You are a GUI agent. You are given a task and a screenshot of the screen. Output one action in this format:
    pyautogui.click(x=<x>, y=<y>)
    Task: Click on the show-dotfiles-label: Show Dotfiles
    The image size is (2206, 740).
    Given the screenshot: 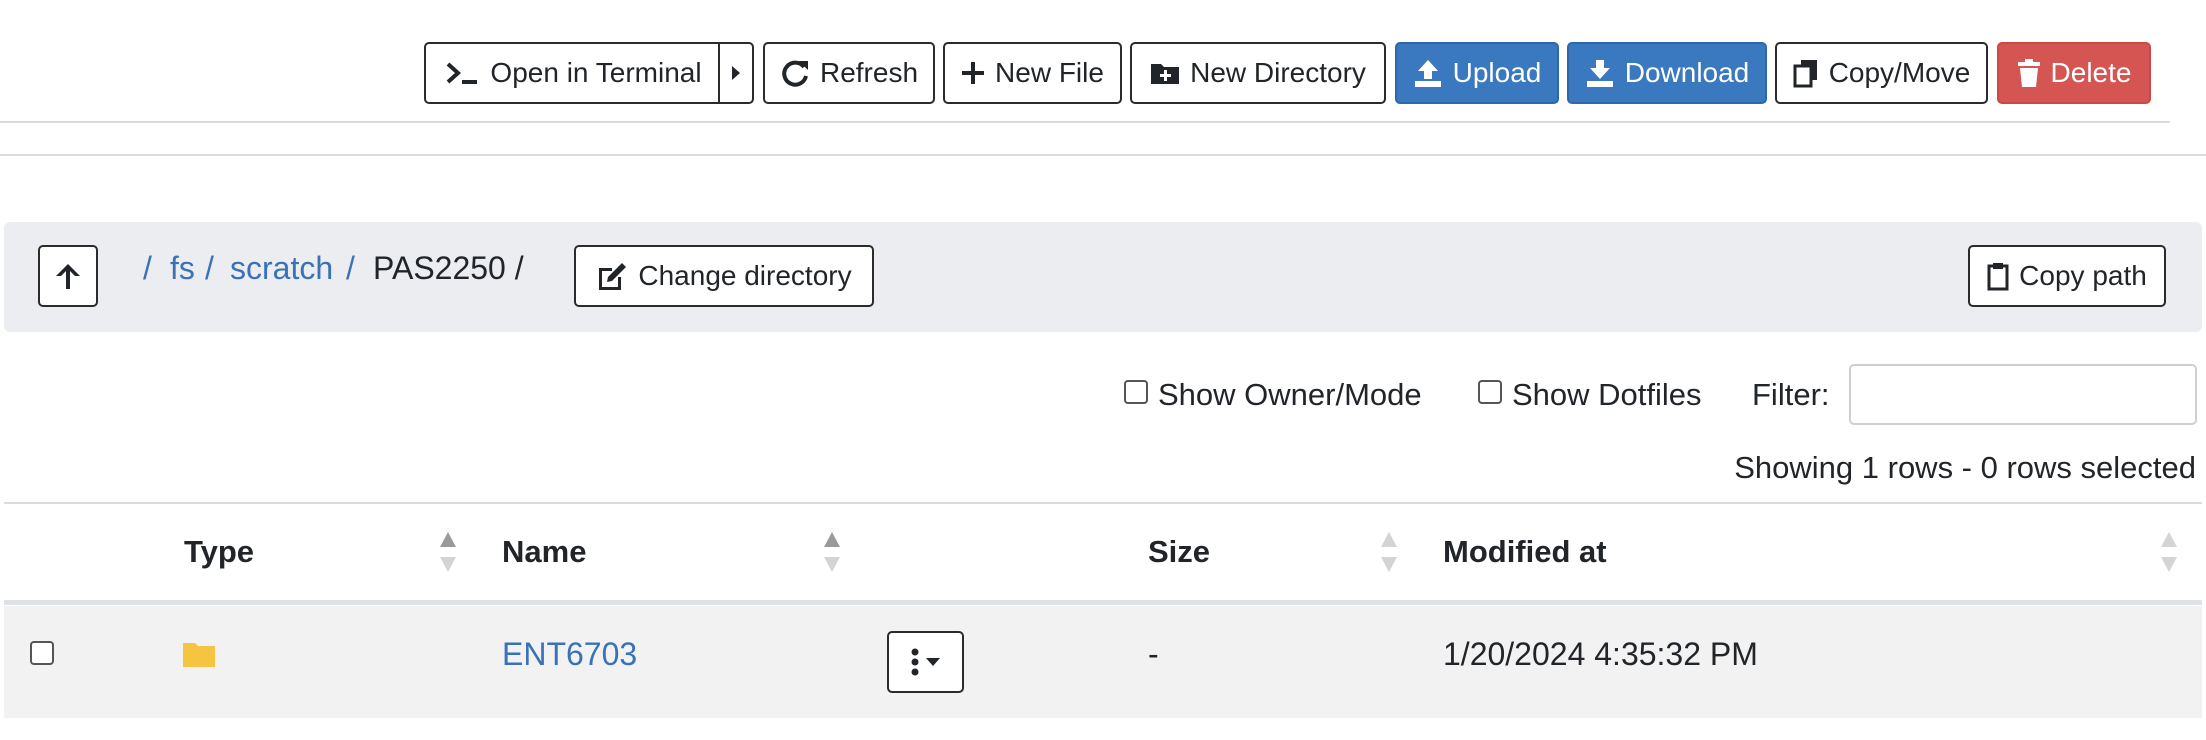 What is the action you would take?
    pyautogui.click(x=1607, y=394)
    